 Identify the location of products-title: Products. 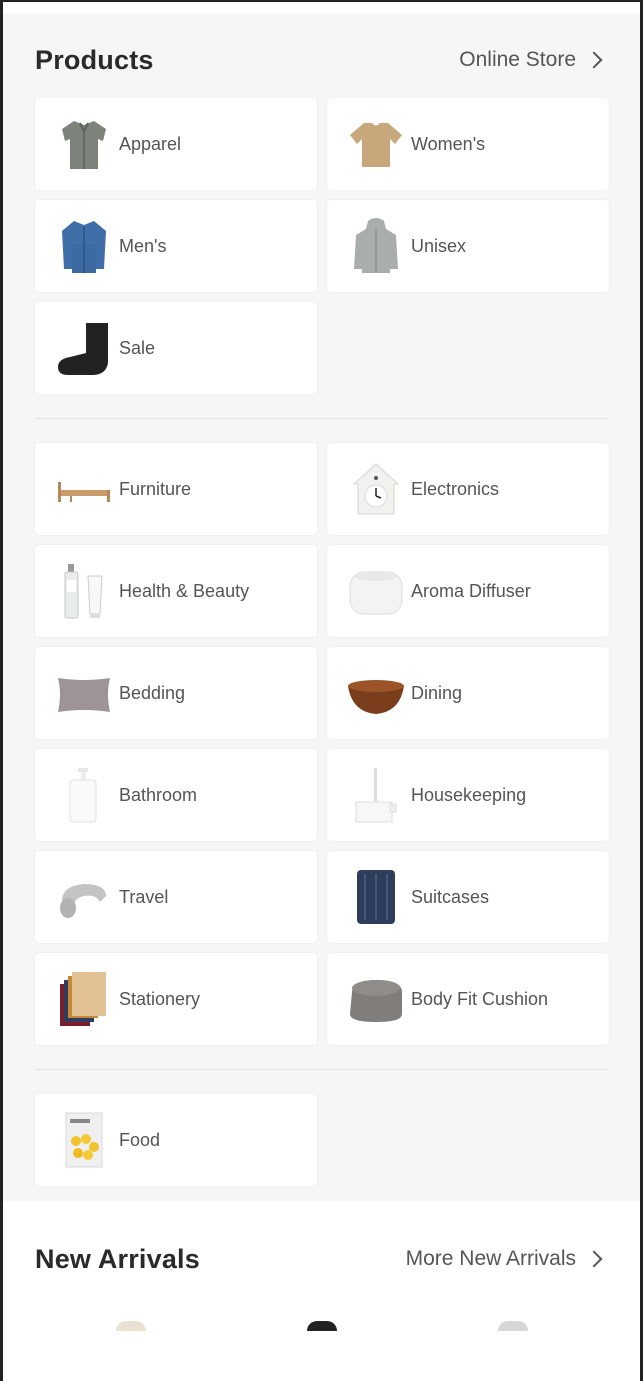
(94, 59).